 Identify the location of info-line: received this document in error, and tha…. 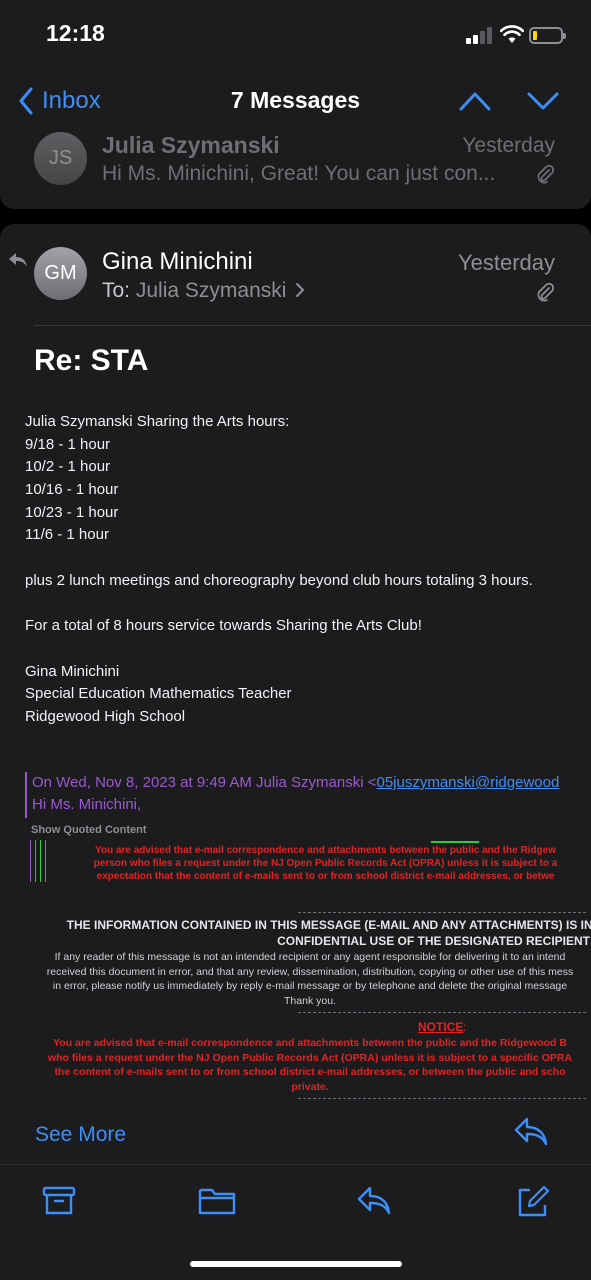
(310, 971).